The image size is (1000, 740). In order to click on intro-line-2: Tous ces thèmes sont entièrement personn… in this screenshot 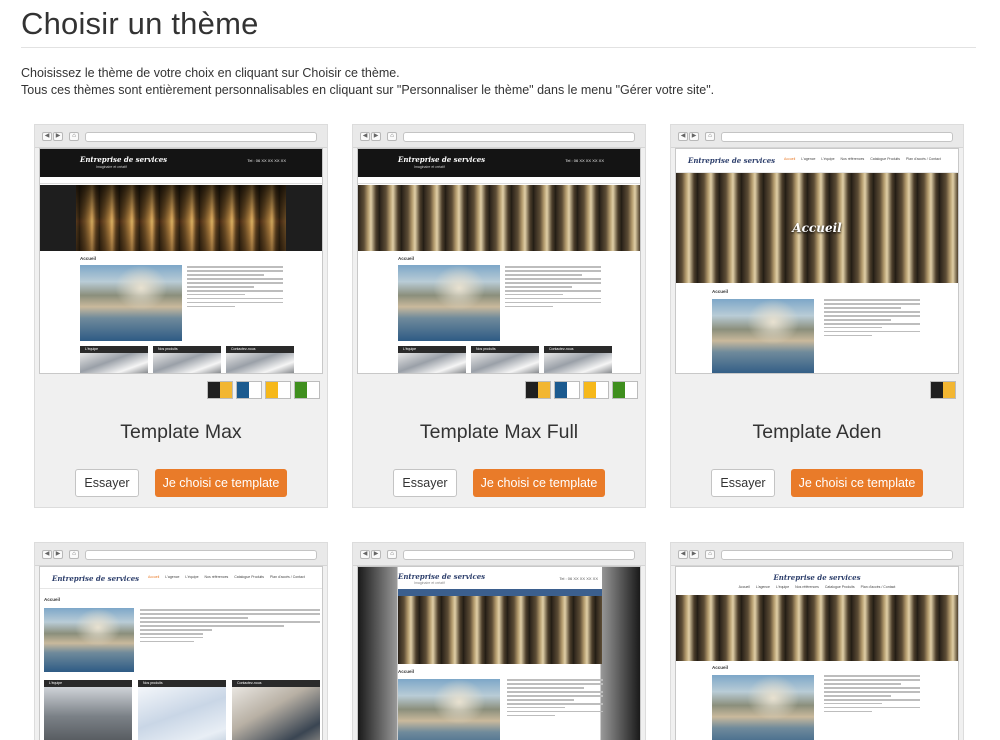, I will do `click(368, 90)`.